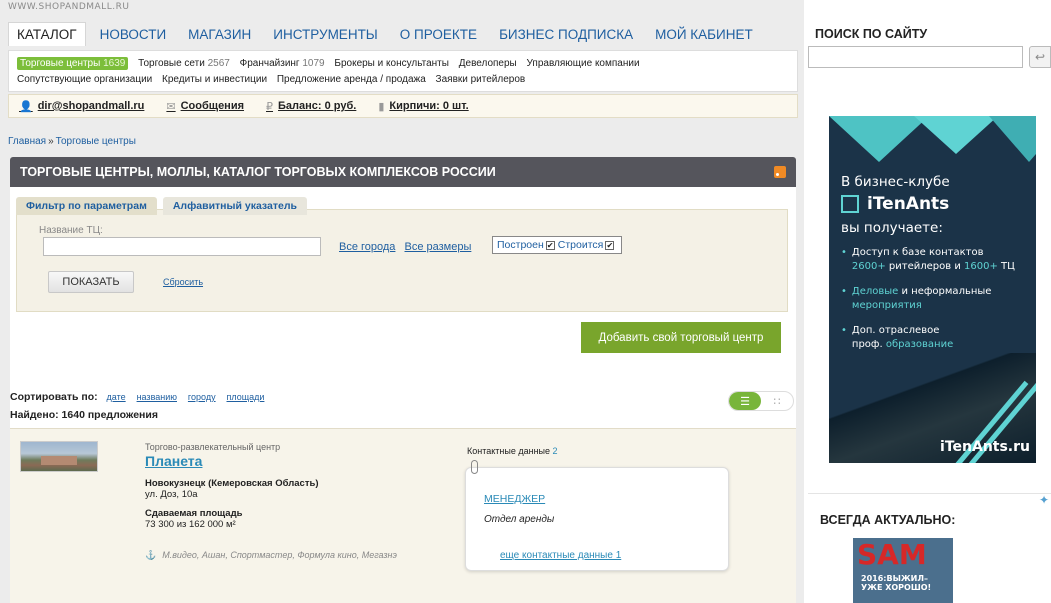 The width and height of the screenshot is (1051, 603). I want to click on subnav-developers: Девелоперы, so click(488, 63).